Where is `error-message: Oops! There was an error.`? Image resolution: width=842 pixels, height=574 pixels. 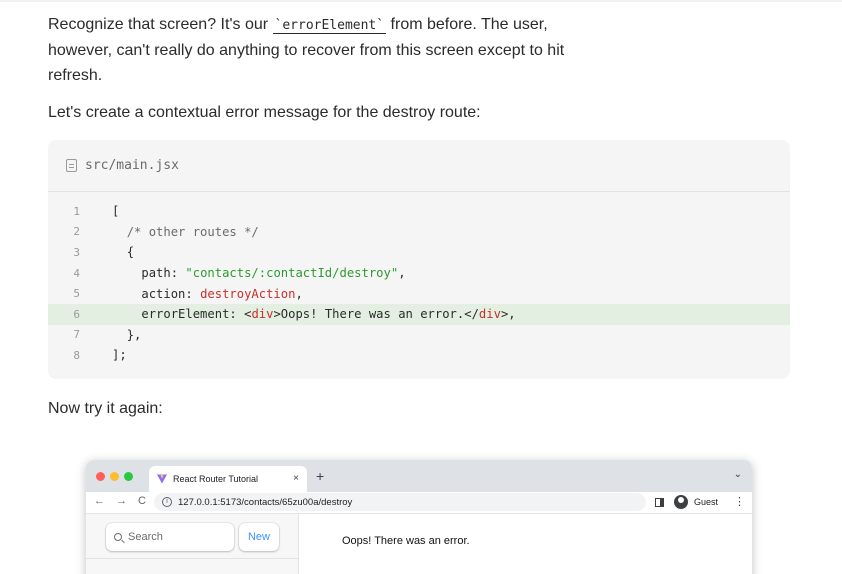
error-message: Oops! There was an error. is located at coordinates (406, 541).